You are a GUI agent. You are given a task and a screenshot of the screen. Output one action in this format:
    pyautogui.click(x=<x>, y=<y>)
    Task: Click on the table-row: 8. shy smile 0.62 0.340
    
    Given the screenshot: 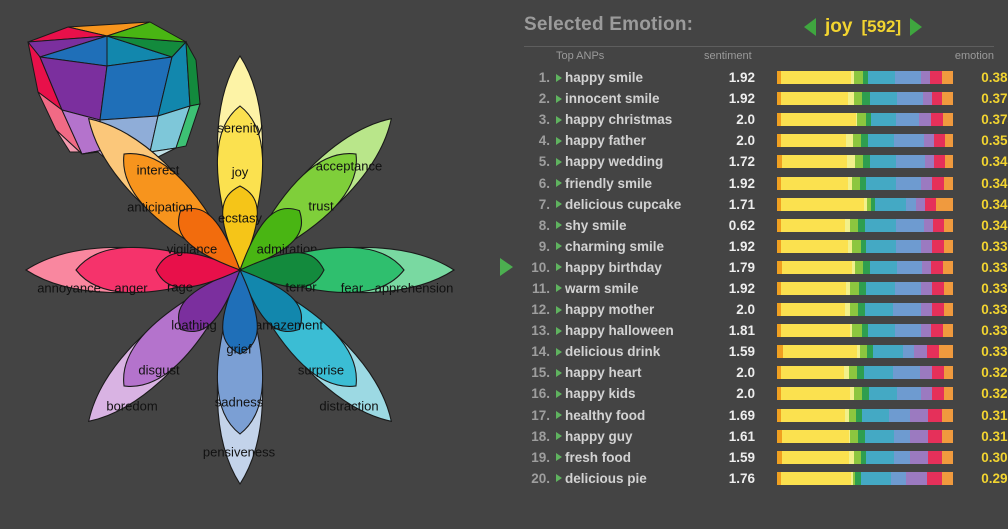 What is the action you would take?
    pyautogui.click(x=766, y=225)
    